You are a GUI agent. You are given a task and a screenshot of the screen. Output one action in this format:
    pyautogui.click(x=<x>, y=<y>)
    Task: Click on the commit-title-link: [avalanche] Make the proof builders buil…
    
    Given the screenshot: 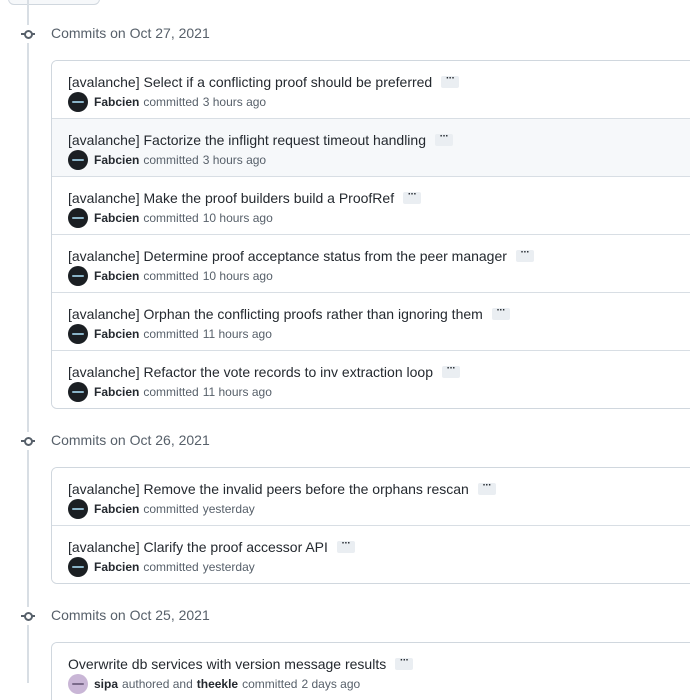 What is the action you would take?
    pyautogui.click(x=231, y=198)
    